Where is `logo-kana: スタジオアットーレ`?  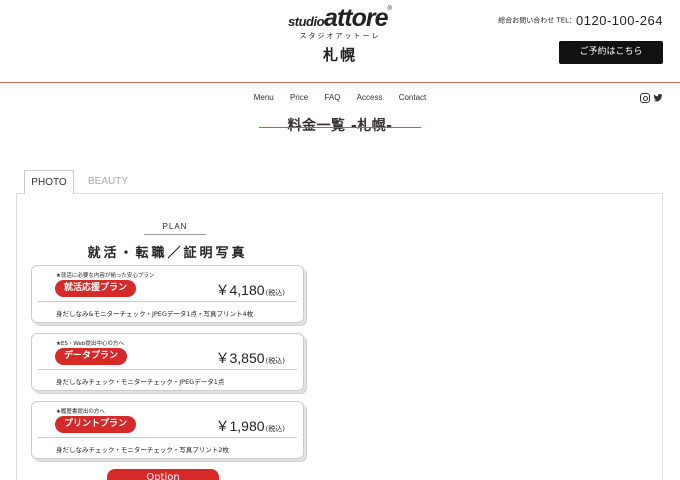
logo-kana: スタジオアットーレ is located at coordinates (340, 36).